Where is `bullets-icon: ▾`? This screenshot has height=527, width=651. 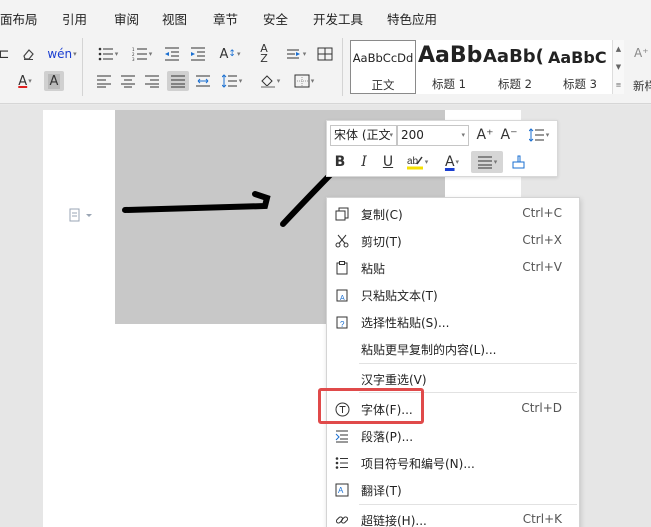
bullets-icon: ▾ is located at coordinates (108, 54).